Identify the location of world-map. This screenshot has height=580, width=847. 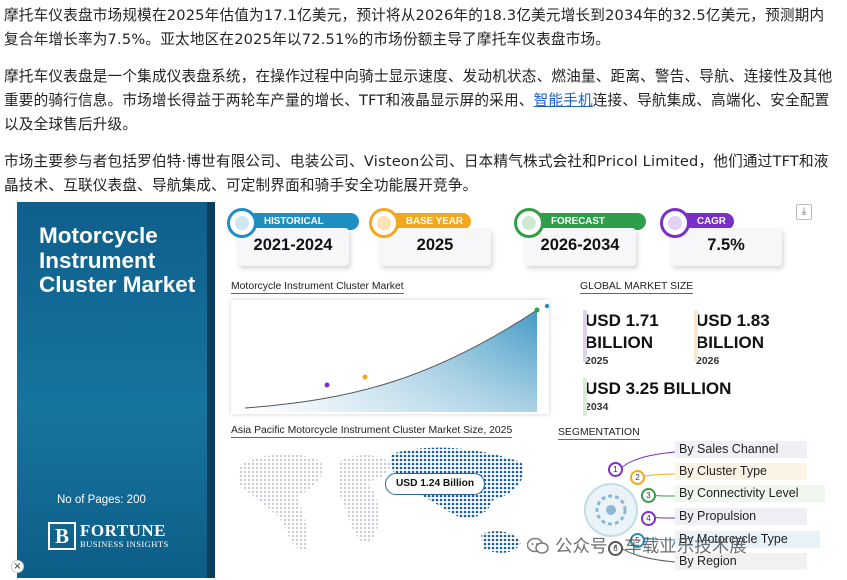
(384, 508).